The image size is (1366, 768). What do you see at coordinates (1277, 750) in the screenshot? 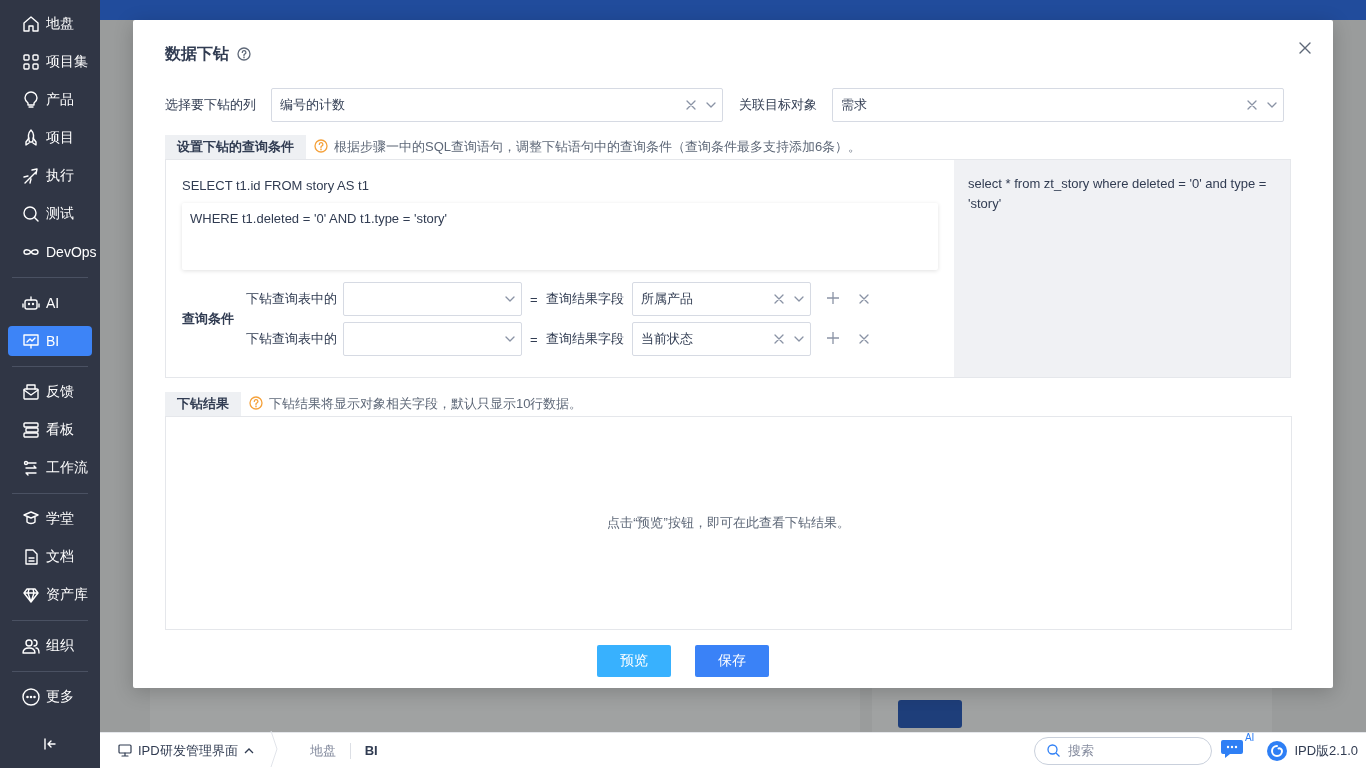
I see `swirl-logo-icon` at bounding box center [1277, 750].